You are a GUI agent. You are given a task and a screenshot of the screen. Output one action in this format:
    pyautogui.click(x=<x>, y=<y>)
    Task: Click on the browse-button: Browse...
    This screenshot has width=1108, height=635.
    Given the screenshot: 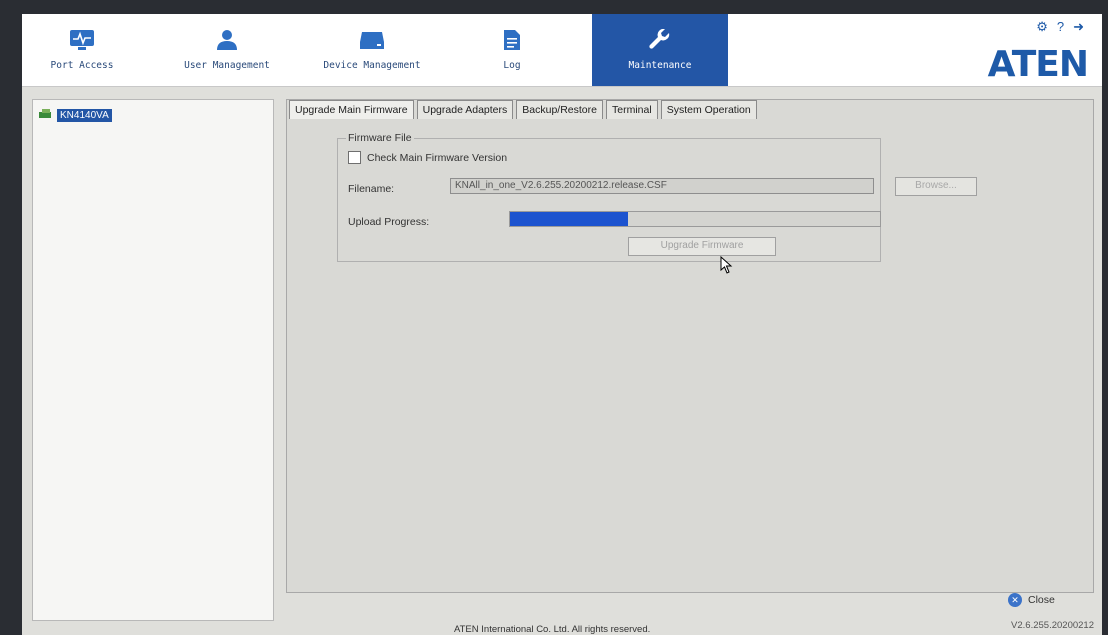 What is the action you would take?
    pyautogui.click(x=936, y=186)
    